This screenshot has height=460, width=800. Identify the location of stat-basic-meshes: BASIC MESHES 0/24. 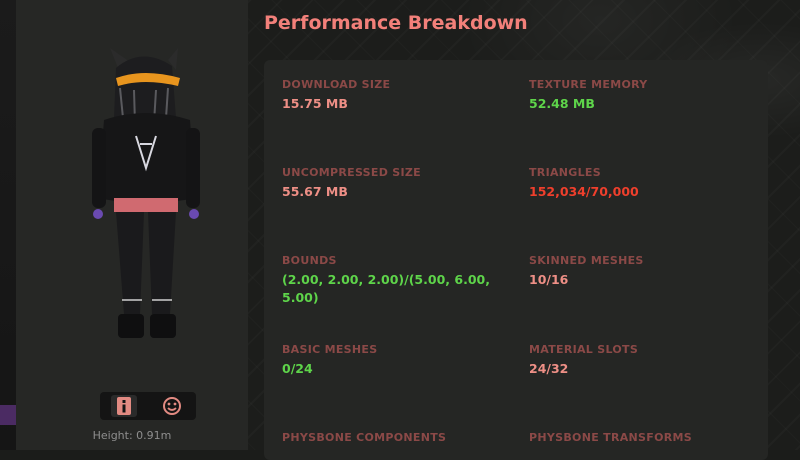
(392, 360).